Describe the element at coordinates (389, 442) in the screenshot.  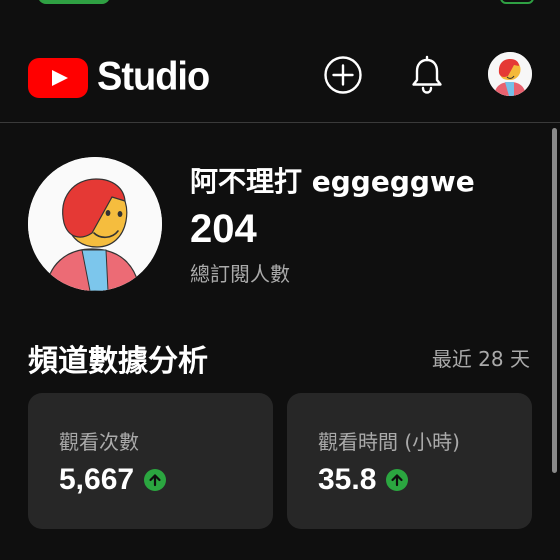
I see `watch-time-label: 觀看時間 (小時)` at that location.